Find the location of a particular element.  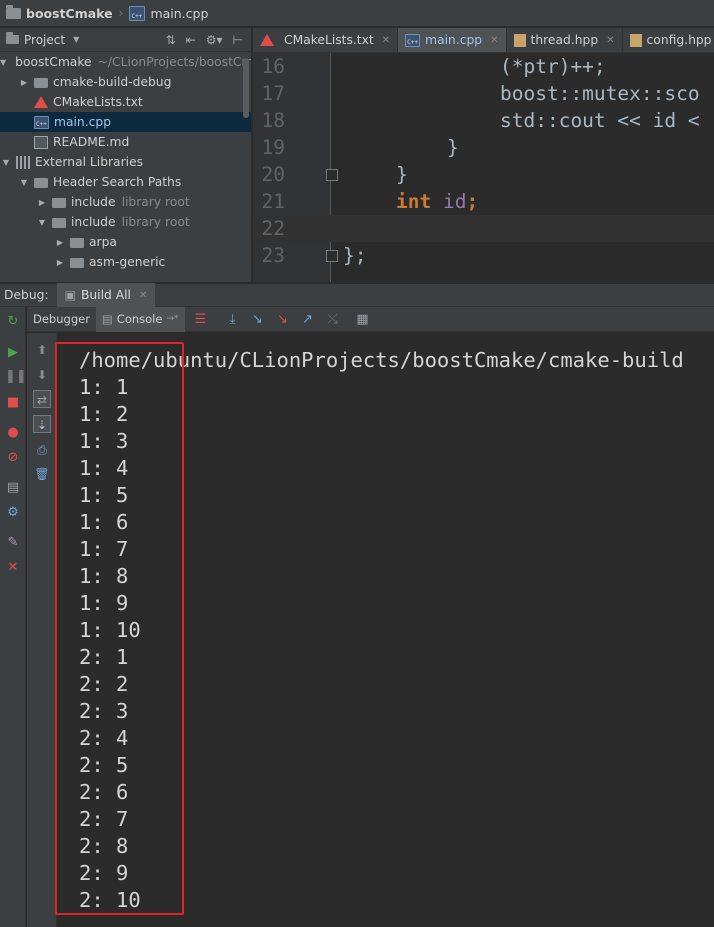

cpp-icon is located at coordinates (413, 40).